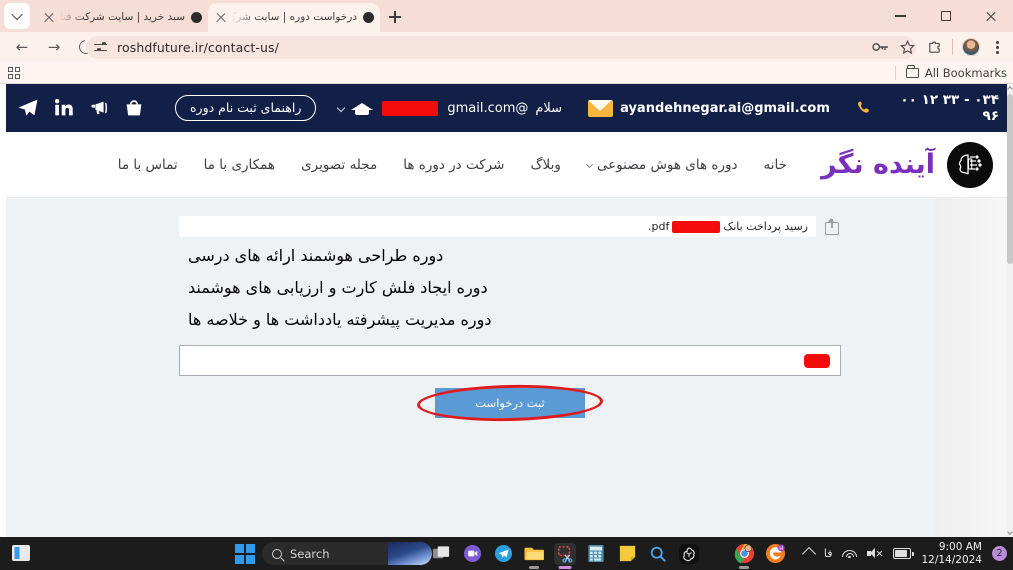  What do you see at coordinates (952, 47) in the screenshot?
I see `toolbar-divider` at bounding box center [952, 47].